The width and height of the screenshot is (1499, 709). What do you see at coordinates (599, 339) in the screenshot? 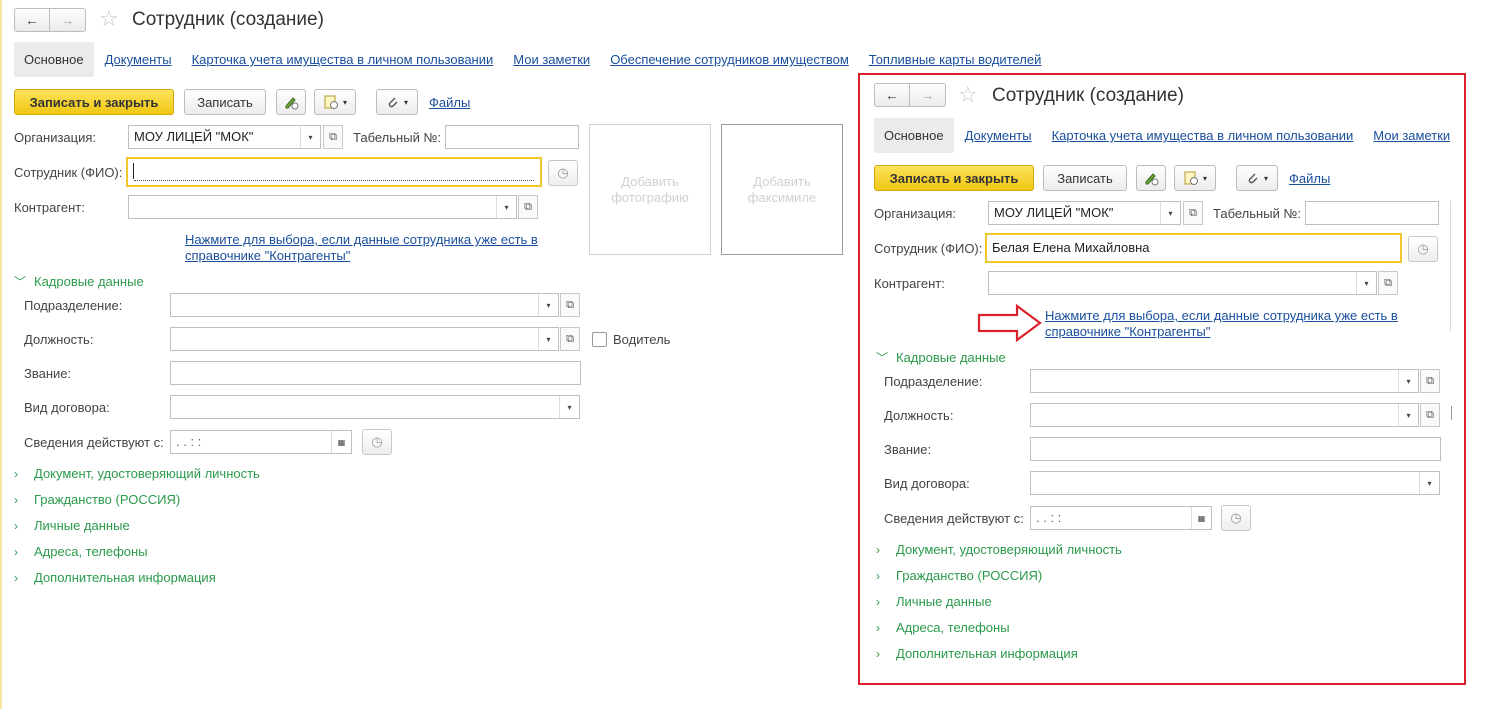
I see `driver-checkbox` at bounding box center [599, 339].